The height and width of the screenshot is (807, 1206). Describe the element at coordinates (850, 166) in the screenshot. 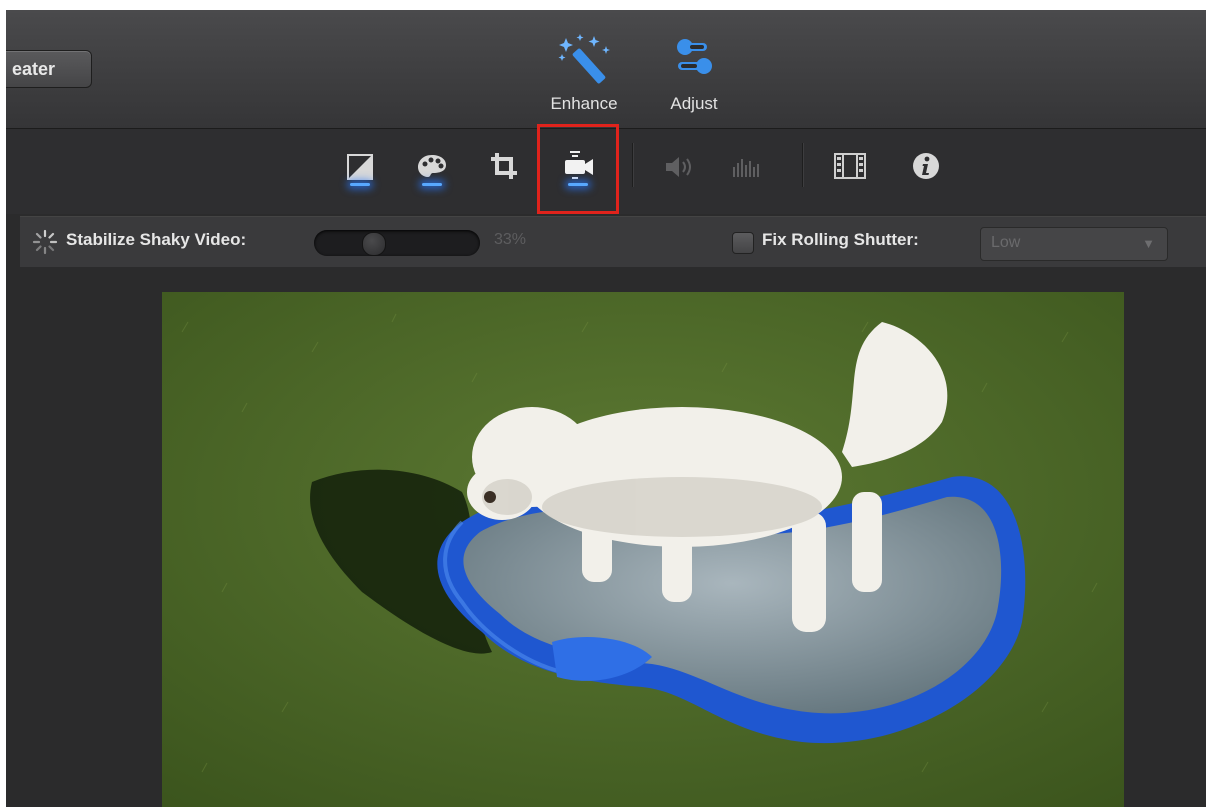

I see `film-strip-icon` at that location.